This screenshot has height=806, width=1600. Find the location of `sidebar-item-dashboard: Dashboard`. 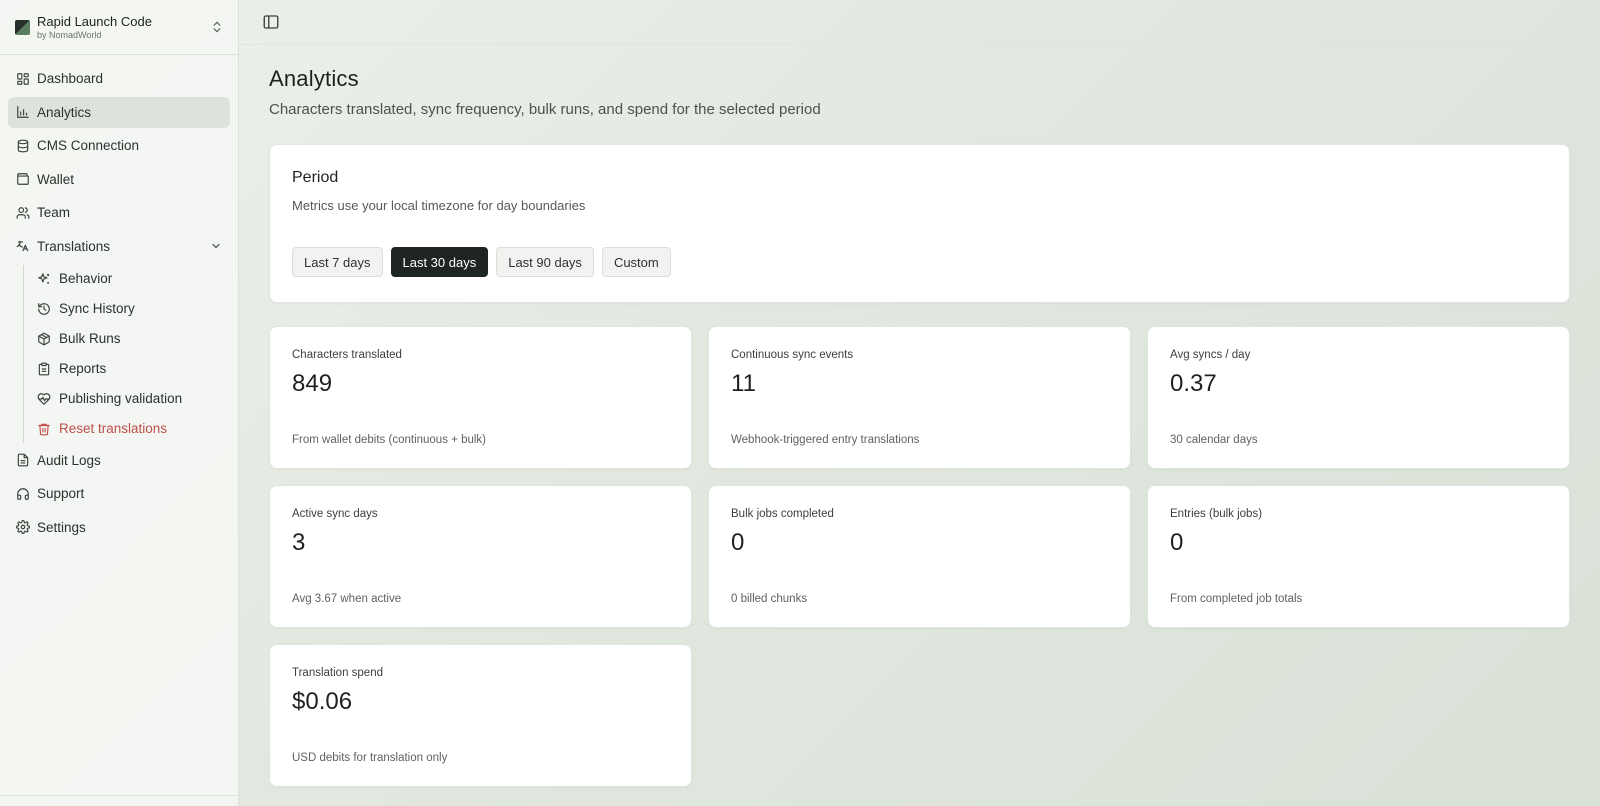

sidebar-item-dashboard: Dashboard is located at coordinates (119, 78).